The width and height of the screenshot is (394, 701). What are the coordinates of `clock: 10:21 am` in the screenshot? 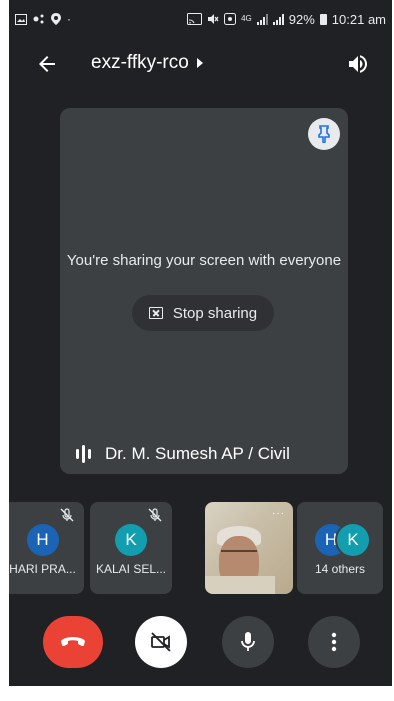 It's located at (358, 19).